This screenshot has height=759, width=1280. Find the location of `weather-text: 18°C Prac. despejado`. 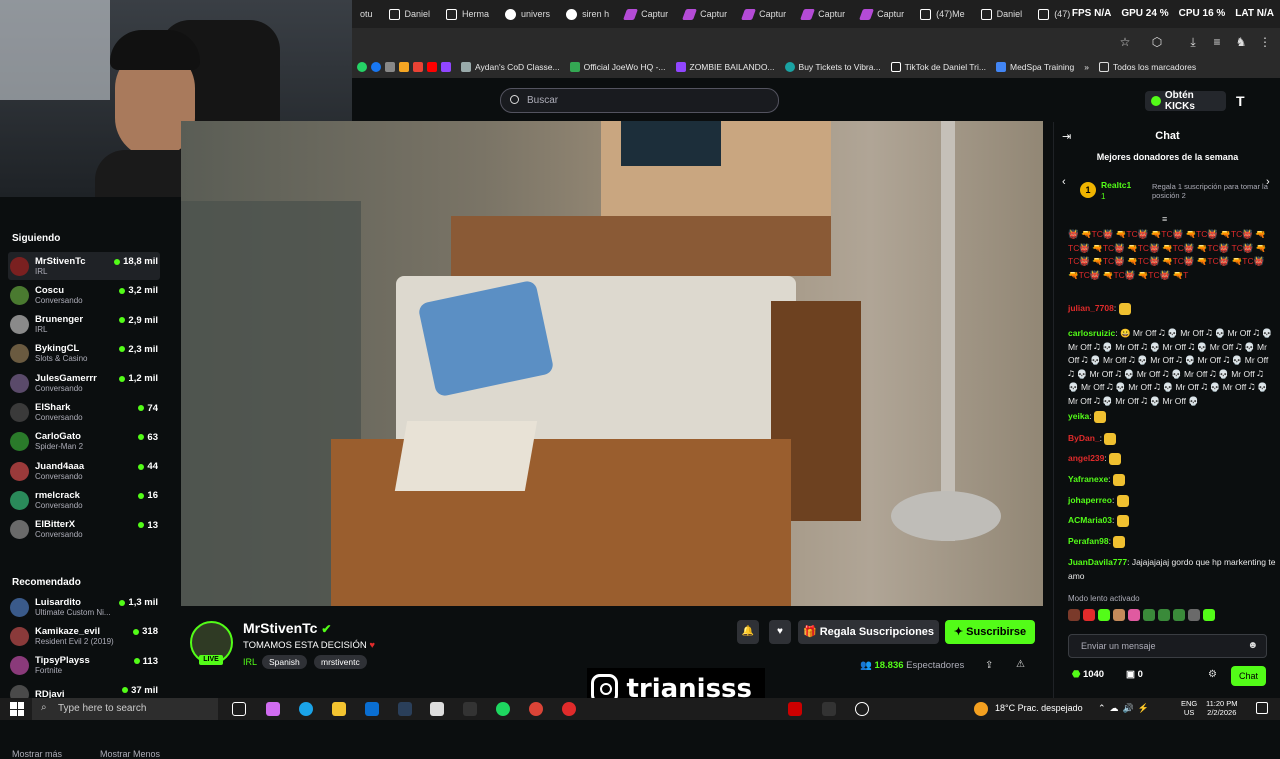

weather-text: 18°C Prac. despejado is located at coordinates (1039, 708).